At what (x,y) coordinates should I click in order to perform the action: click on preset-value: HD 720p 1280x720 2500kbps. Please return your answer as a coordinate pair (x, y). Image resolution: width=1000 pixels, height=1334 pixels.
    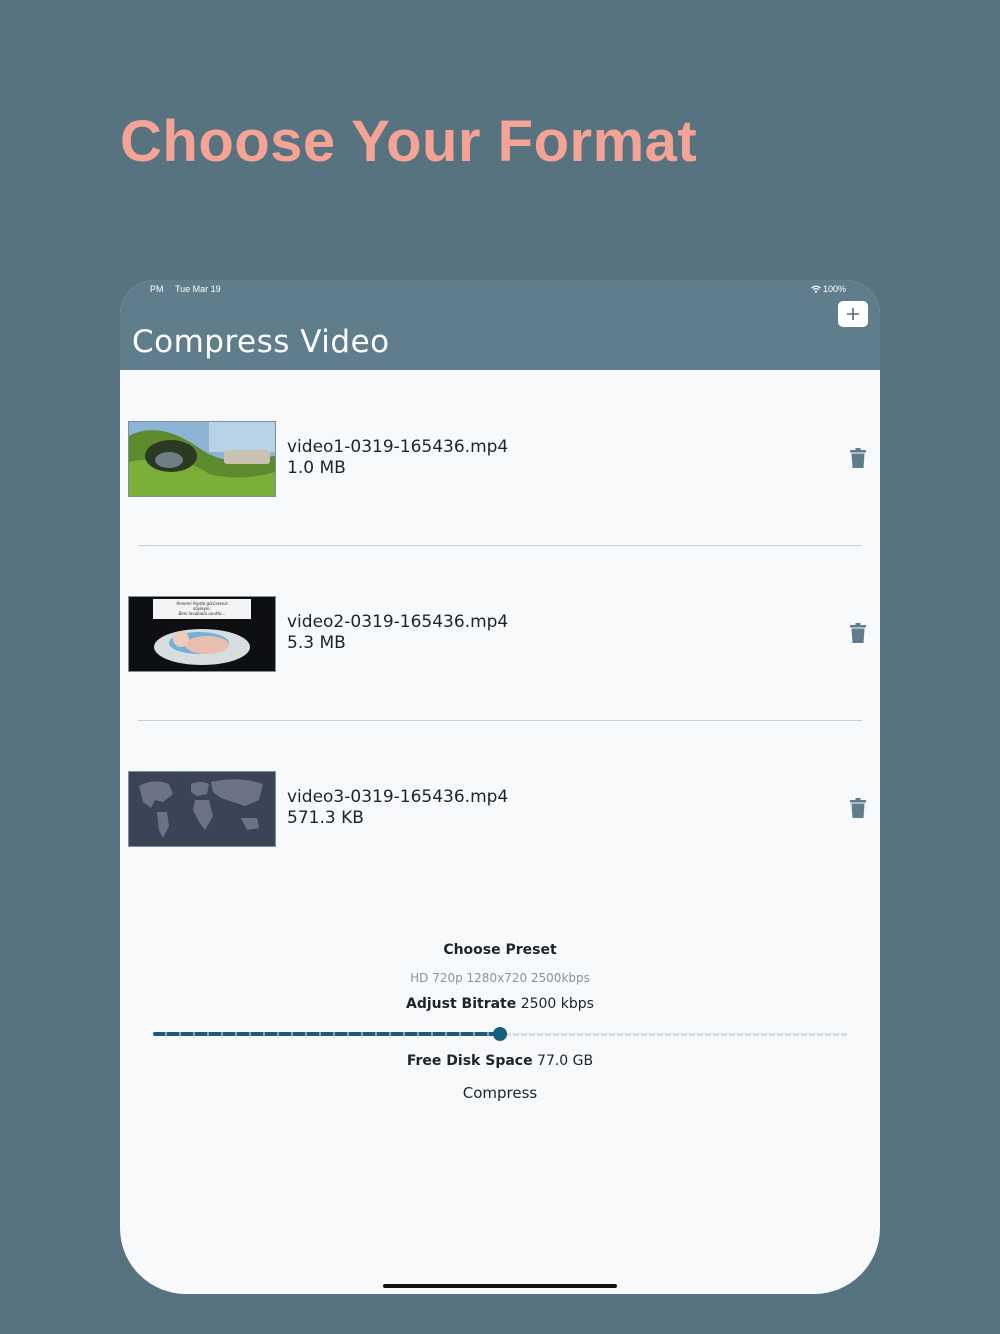
    Looking at the image, I should click on (500, 978).